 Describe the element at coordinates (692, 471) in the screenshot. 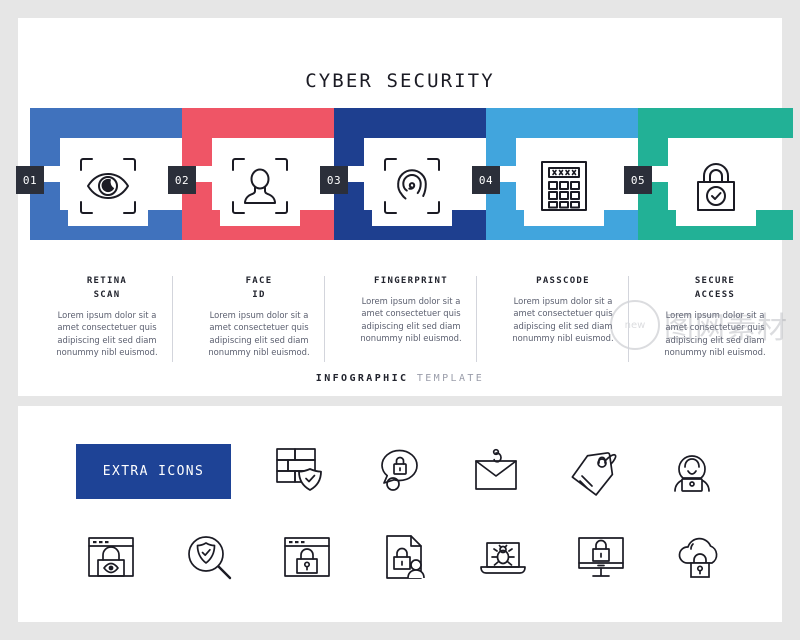

I see `hacker-laptop-icon` at that location.